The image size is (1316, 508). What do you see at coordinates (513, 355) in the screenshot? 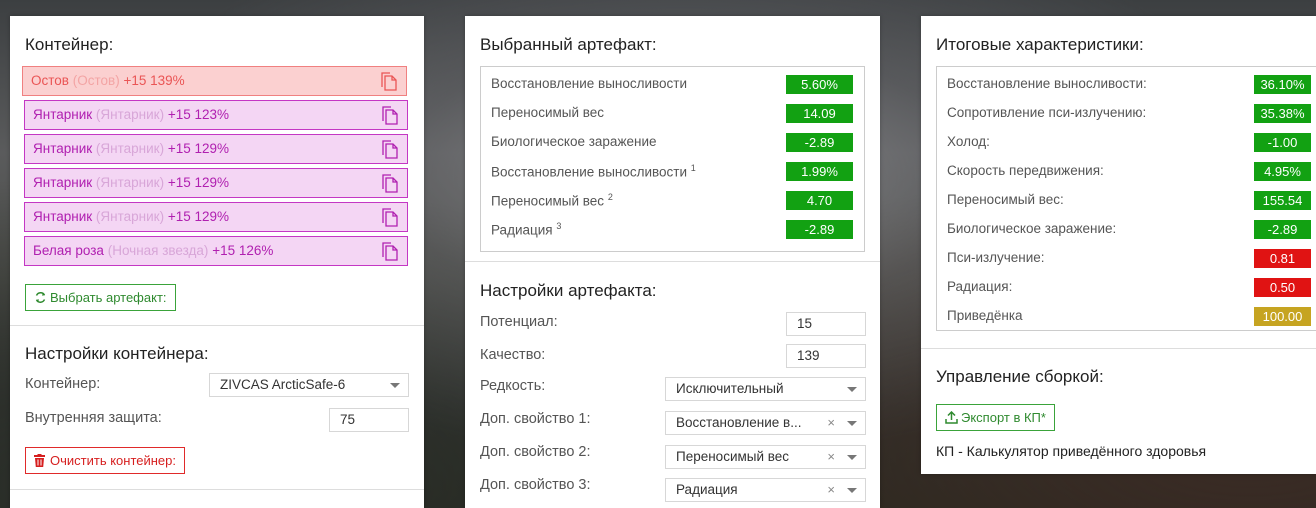
I see `quality-label: Качество:` at bounding box center [513, 355].